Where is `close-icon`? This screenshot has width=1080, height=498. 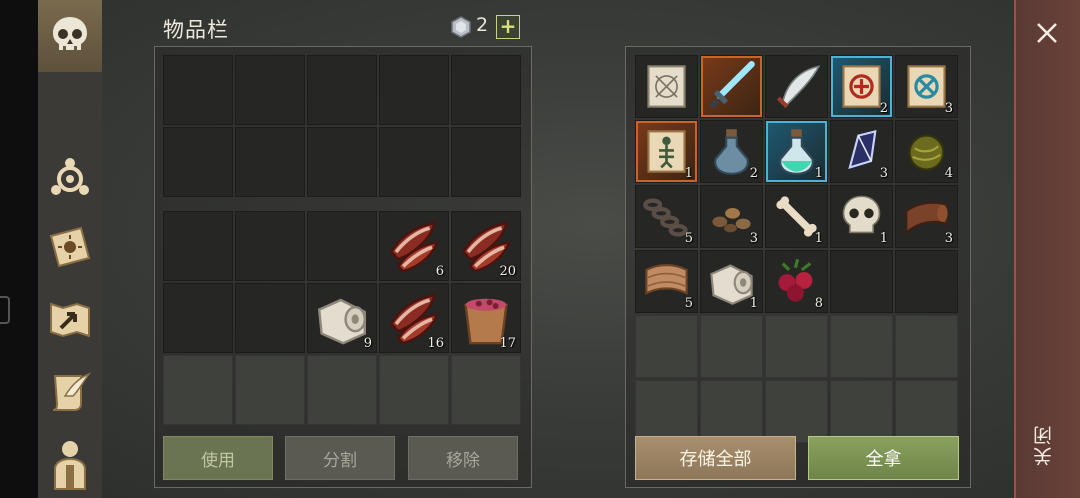 close-icon is located at coordinates (1047, 33).